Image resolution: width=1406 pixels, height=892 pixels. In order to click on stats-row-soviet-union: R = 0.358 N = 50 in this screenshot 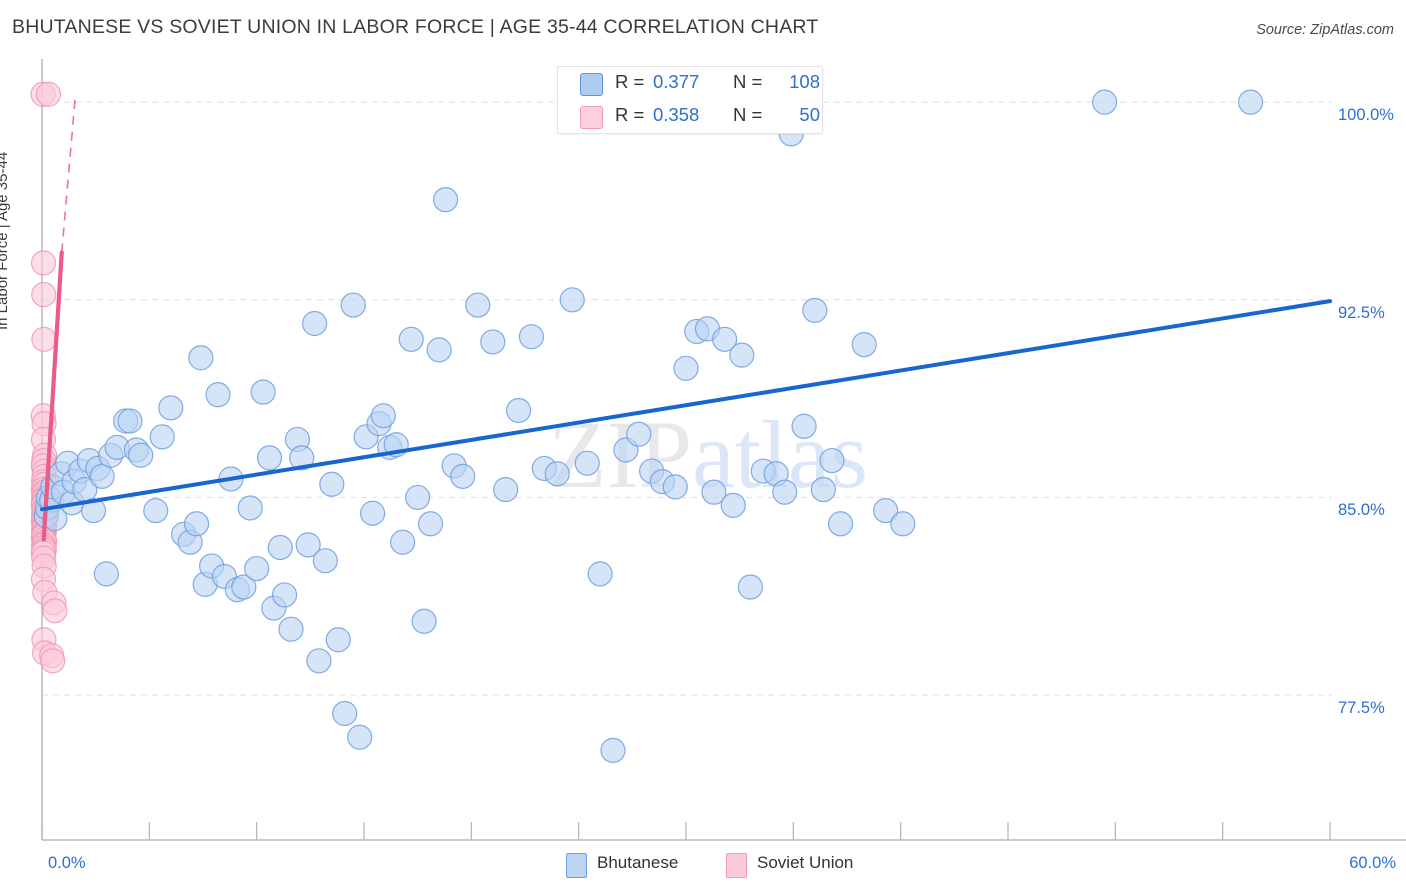, I will do `click(690, 116)`.